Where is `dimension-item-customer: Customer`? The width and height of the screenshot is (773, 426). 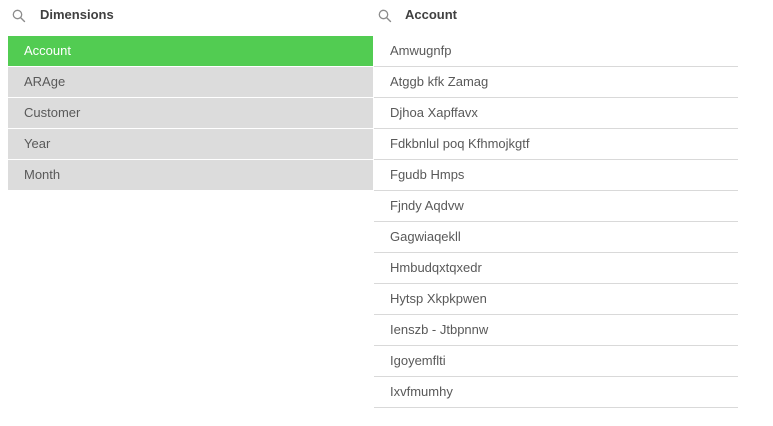 dimension-item-customer: Customer is located at coordinates (190, 113).